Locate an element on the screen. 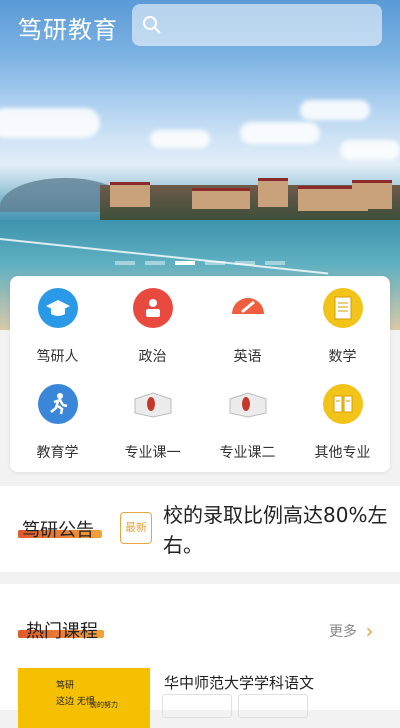  category-item: 专业课二 is located at coordinates (247, 417).